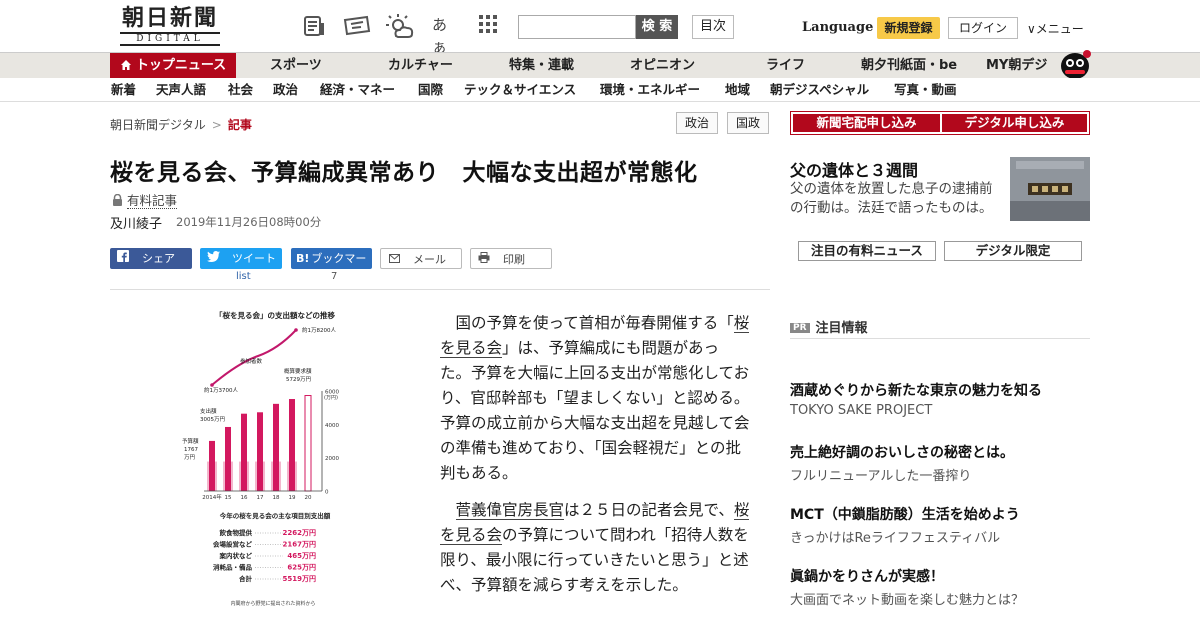  What do you see at coordinates (400, 26) in the screenshot?
I see `weather-icon` at bounding box center [400, 26].